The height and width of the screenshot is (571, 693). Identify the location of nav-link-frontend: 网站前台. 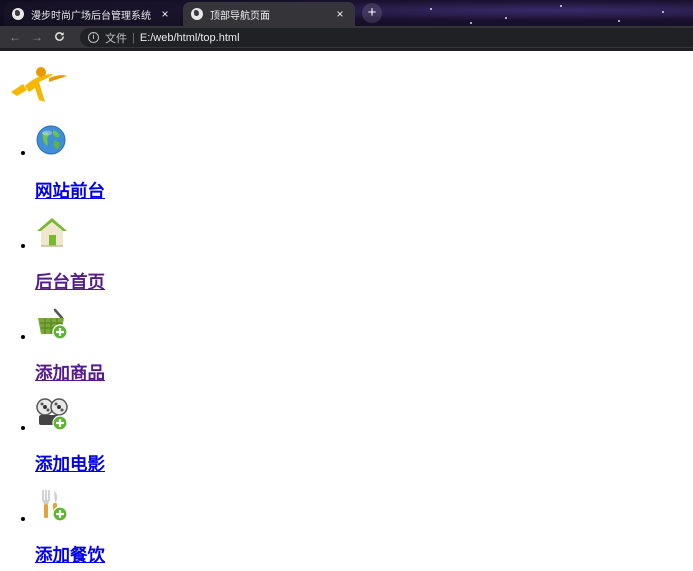
(70, 190).